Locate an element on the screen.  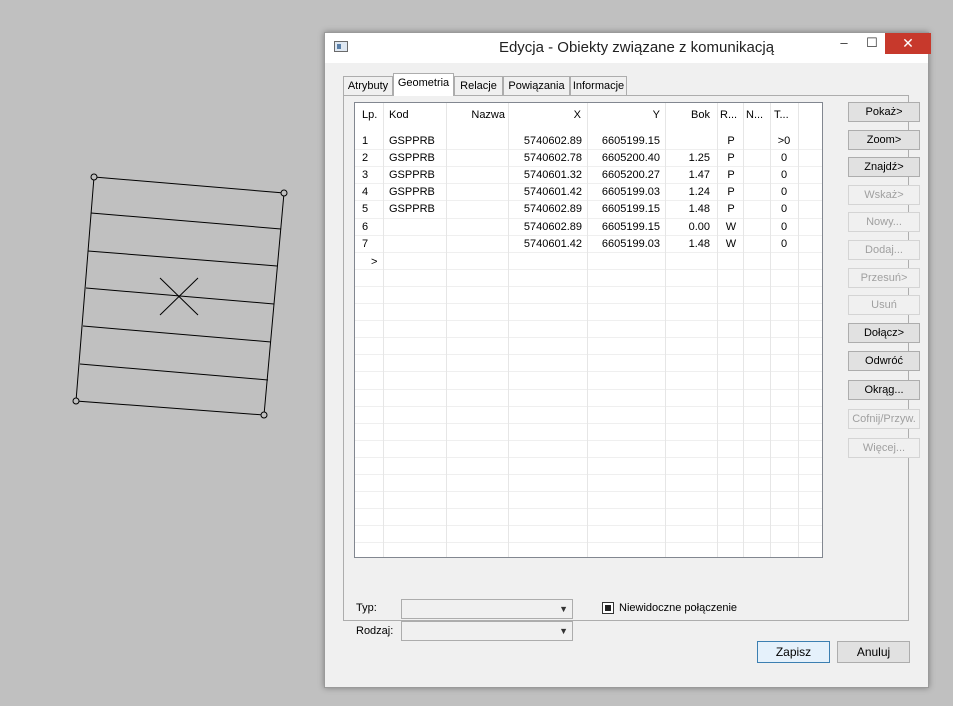
znajdź-button: Znajdź> is located at coordinates (884, 167).